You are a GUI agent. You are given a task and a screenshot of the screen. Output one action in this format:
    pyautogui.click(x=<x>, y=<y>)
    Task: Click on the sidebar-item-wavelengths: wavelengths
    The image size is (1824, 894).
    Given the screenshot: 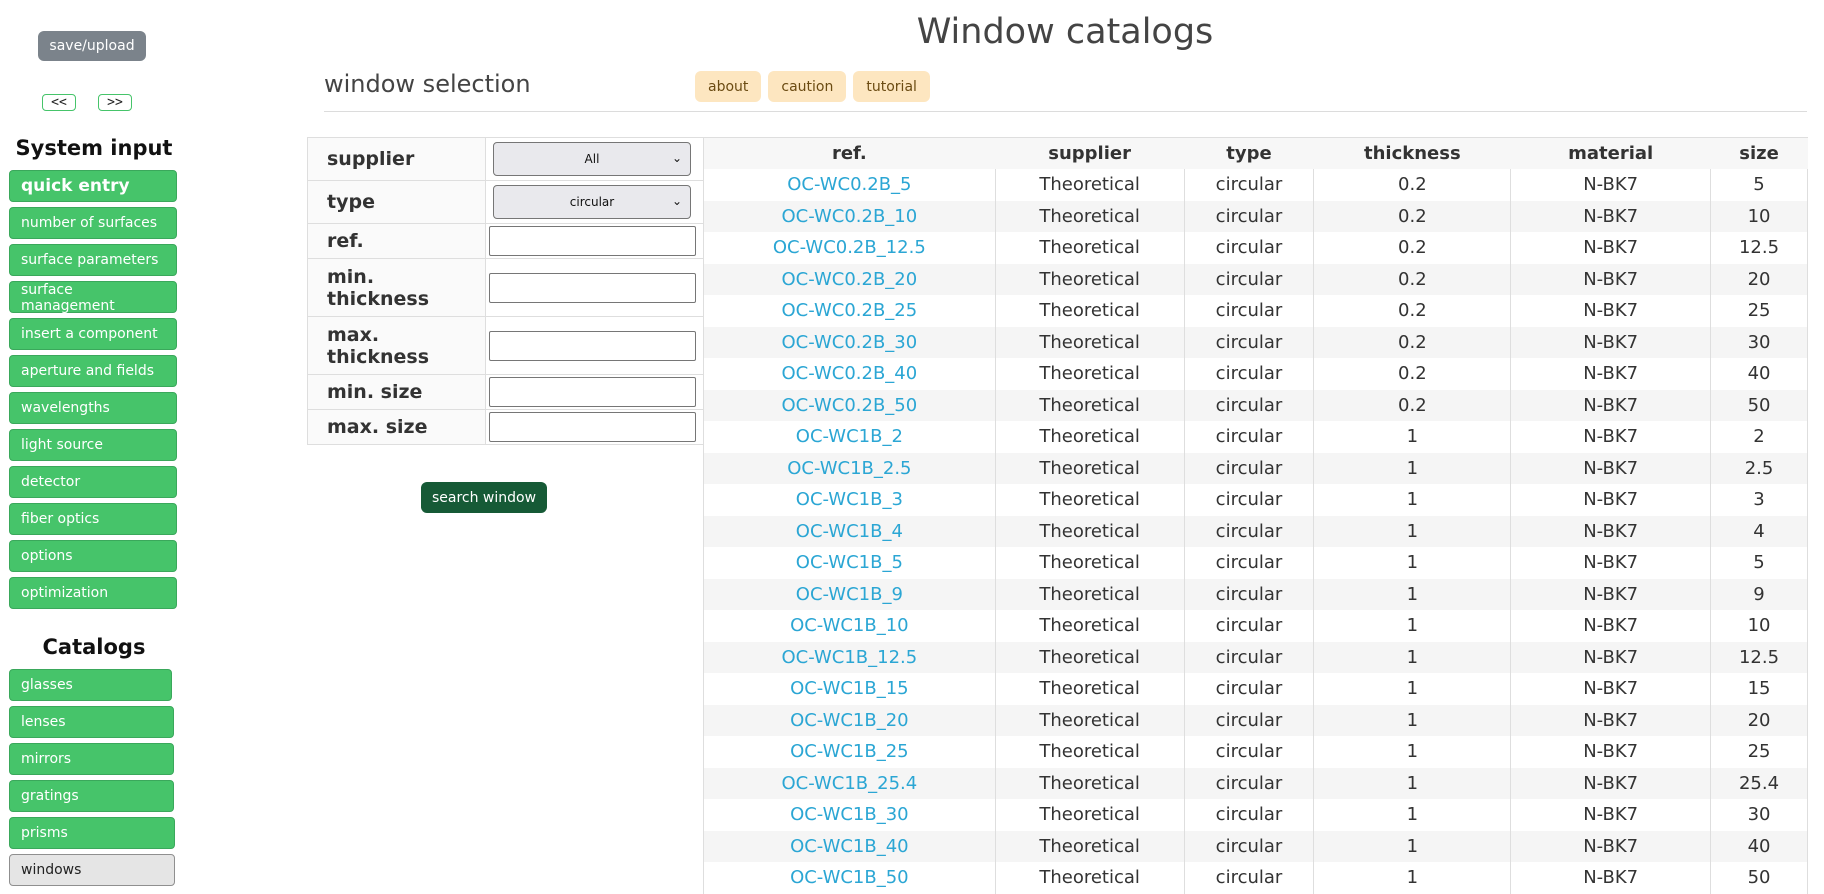 What is the action you would take?
    pyautogui.click(x=93, y=408)
    